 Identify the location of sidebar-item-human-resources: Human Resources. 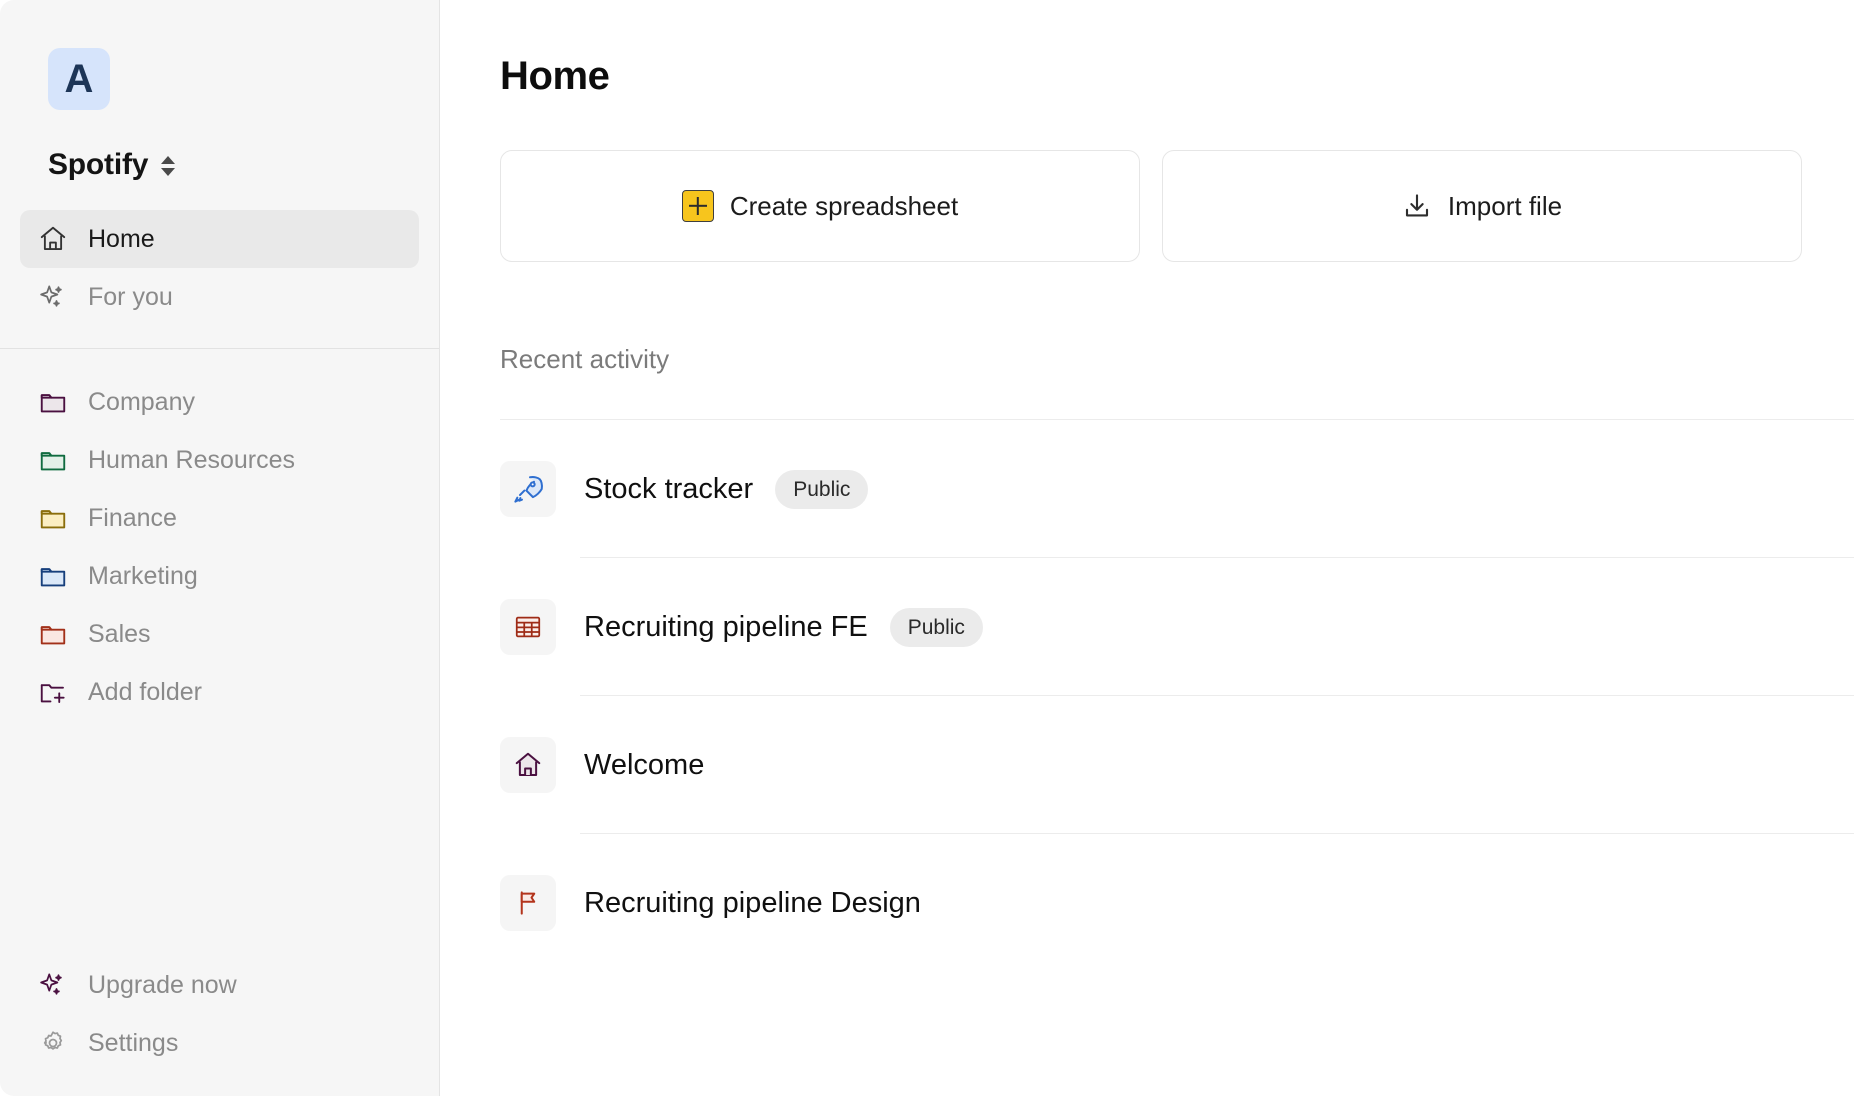
(219, 460).